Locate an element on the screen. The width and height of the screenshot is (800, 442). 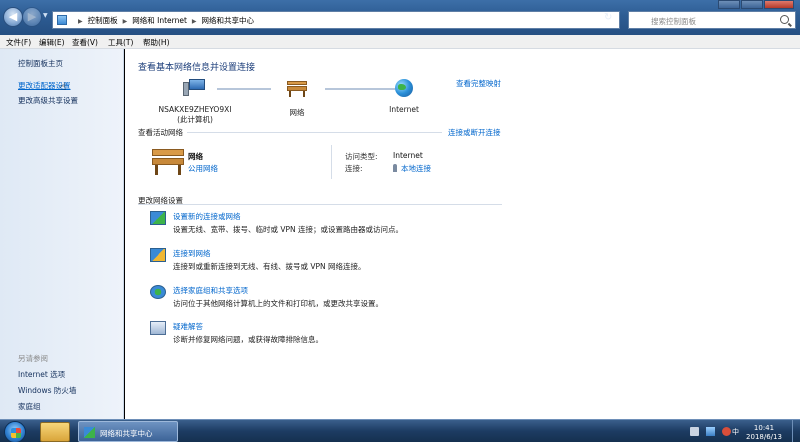
connect-disconnect-link: 连接或断开连接 is located at coordinates (474, 132).